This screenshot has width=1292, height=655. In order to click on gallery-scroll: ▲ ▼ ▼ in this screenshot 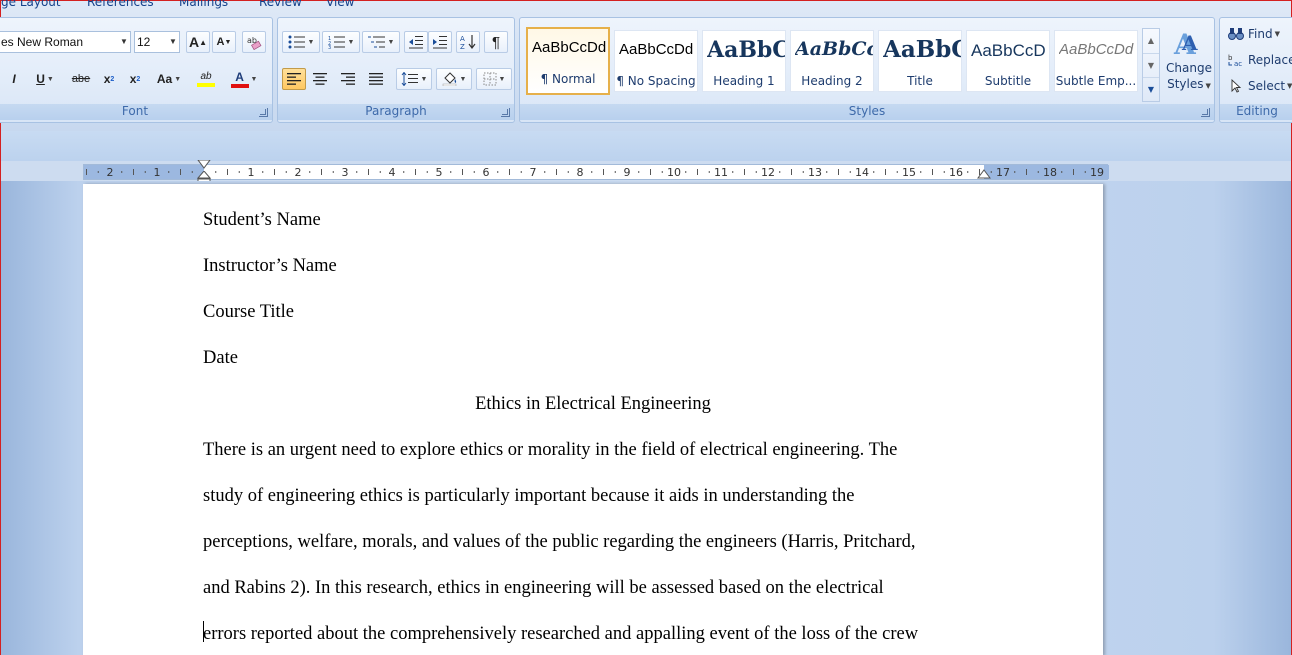, I will do `click(1151, 65)`.